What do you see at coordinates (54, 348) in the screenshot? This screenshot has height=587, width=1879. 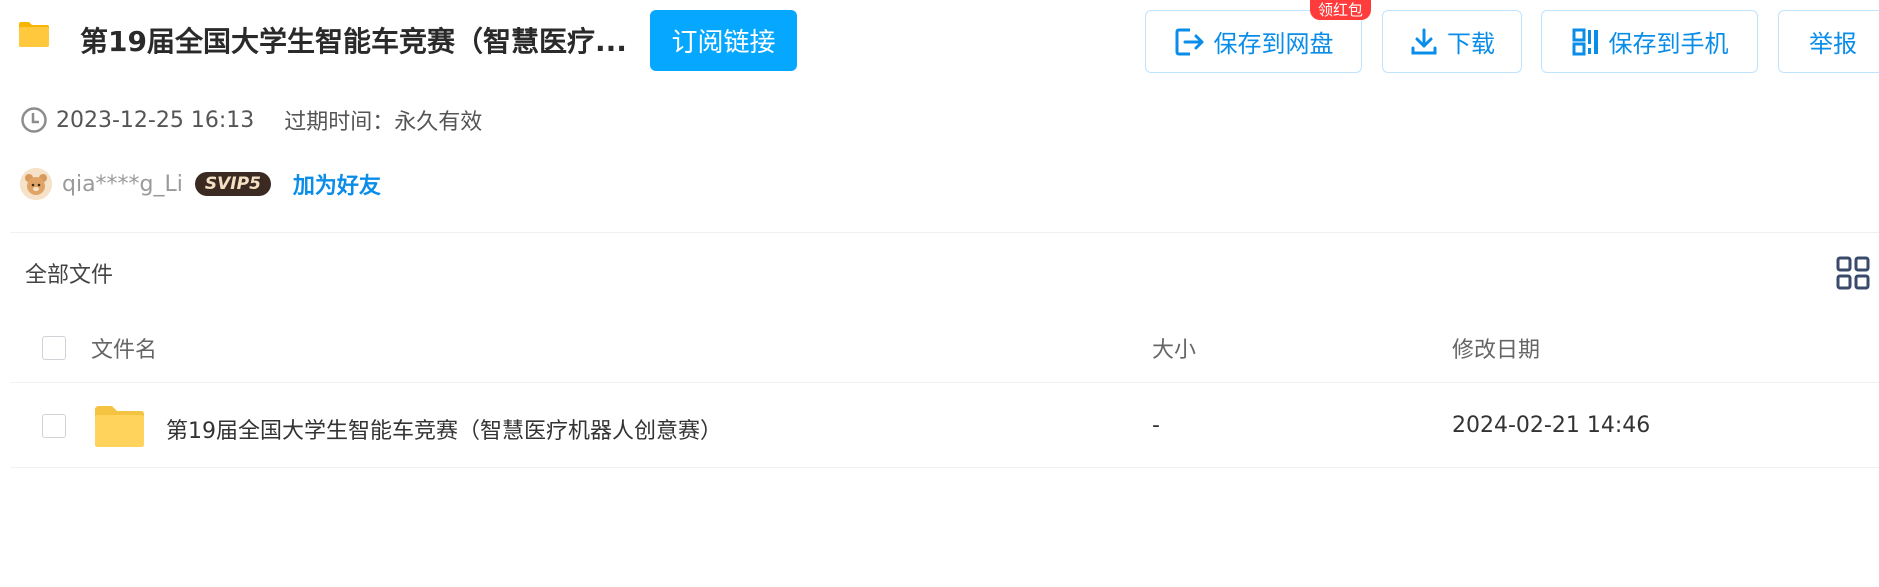 I see `select-all-checkbox` at bounding box center [54, 348].